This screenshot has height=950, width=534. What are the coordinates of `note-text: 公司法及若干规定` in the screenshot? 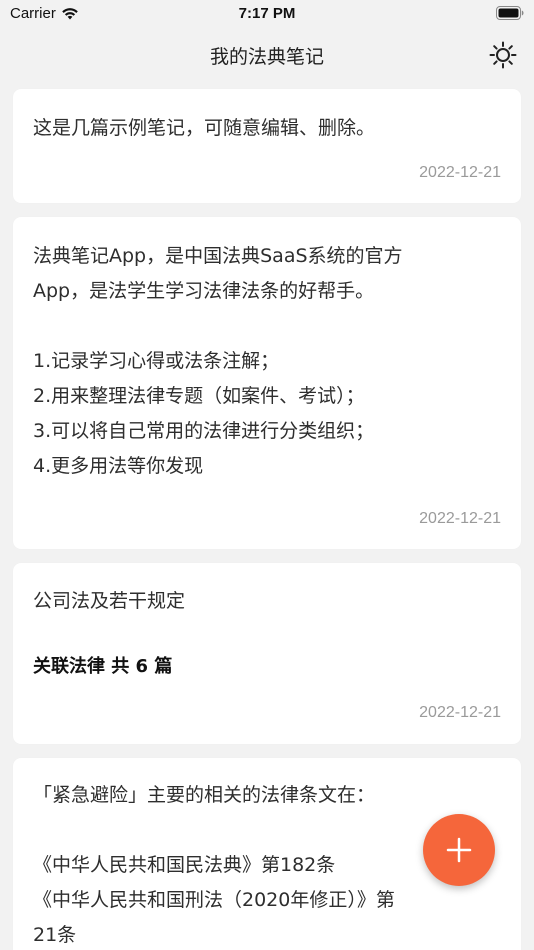 It's located at (109, 601).